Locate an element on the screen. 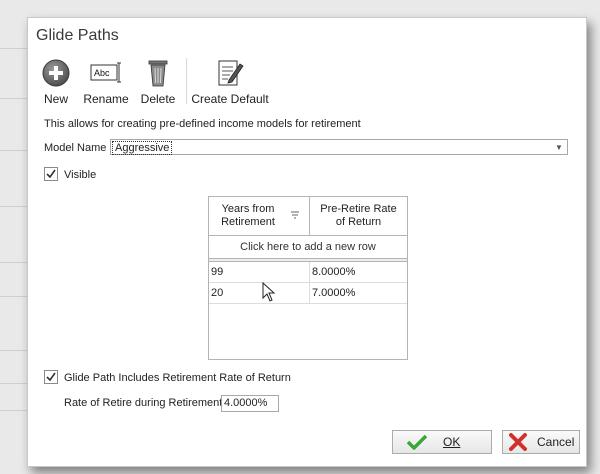 Image resolution: width=600 pixels, height=474 pixels. rename-icon-text: Abc is located at coordinates (102, 73).